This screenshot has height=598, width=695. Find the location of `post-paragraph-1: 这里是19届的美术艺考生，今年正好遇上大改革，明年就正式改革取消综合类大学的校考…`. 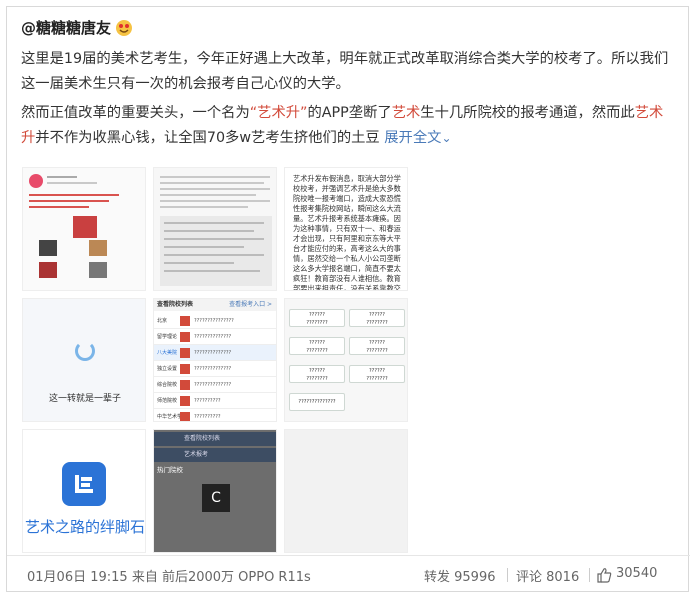

post-paragraph-1: 这里是19届的美术艺考生，今年正好遇上大改革，明年就正式改革取消综合类大学的校考… is located at coordinates (345, 71).